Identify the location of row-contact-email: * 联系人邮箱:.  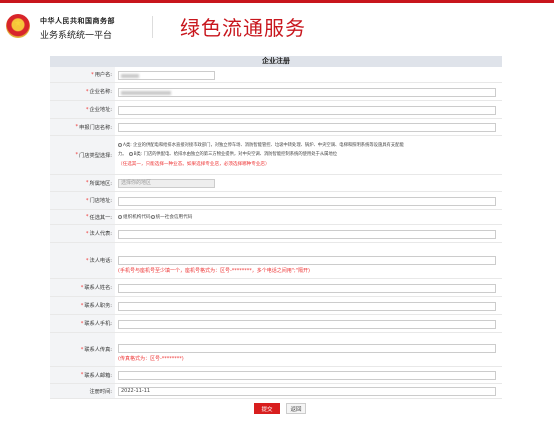
(276, 375).